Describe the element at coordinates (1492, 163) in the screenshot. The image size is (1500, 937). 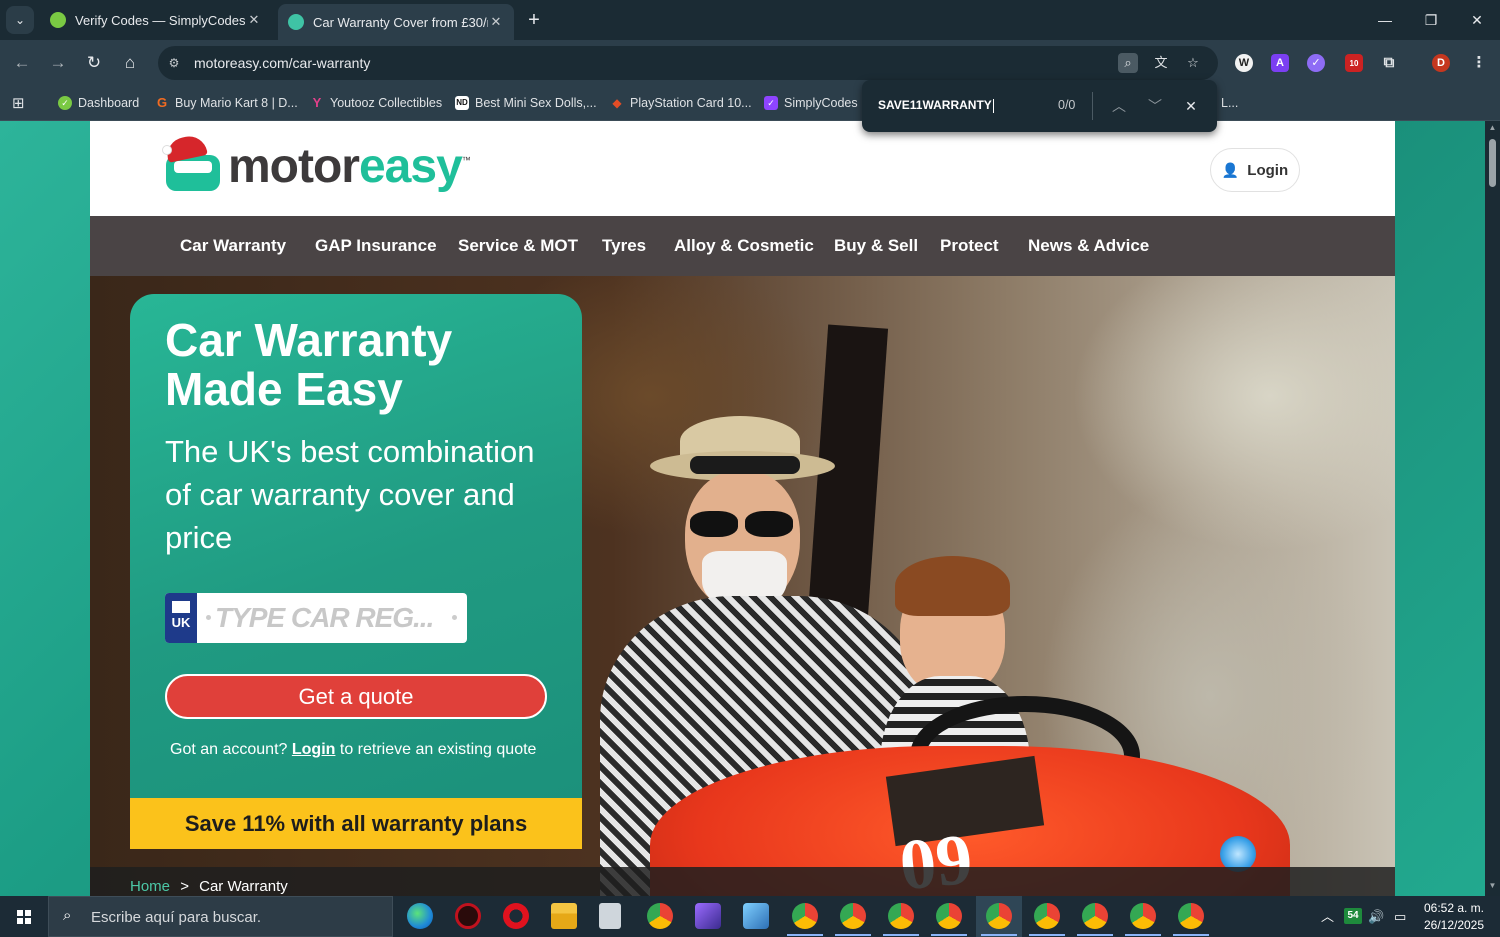
I see `scrollbar-thumb` at that location.